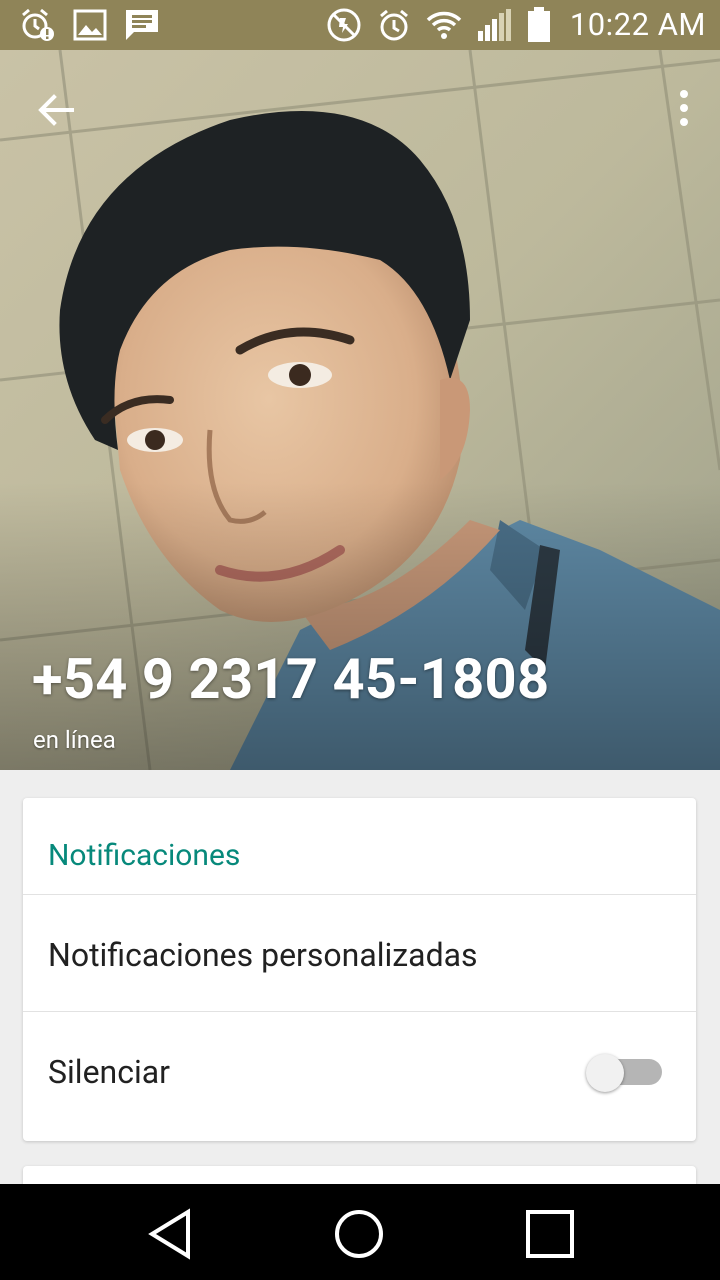 The image size is (720, 1280). I want to click on status-time: 10:22 AM, so click(637, 24).